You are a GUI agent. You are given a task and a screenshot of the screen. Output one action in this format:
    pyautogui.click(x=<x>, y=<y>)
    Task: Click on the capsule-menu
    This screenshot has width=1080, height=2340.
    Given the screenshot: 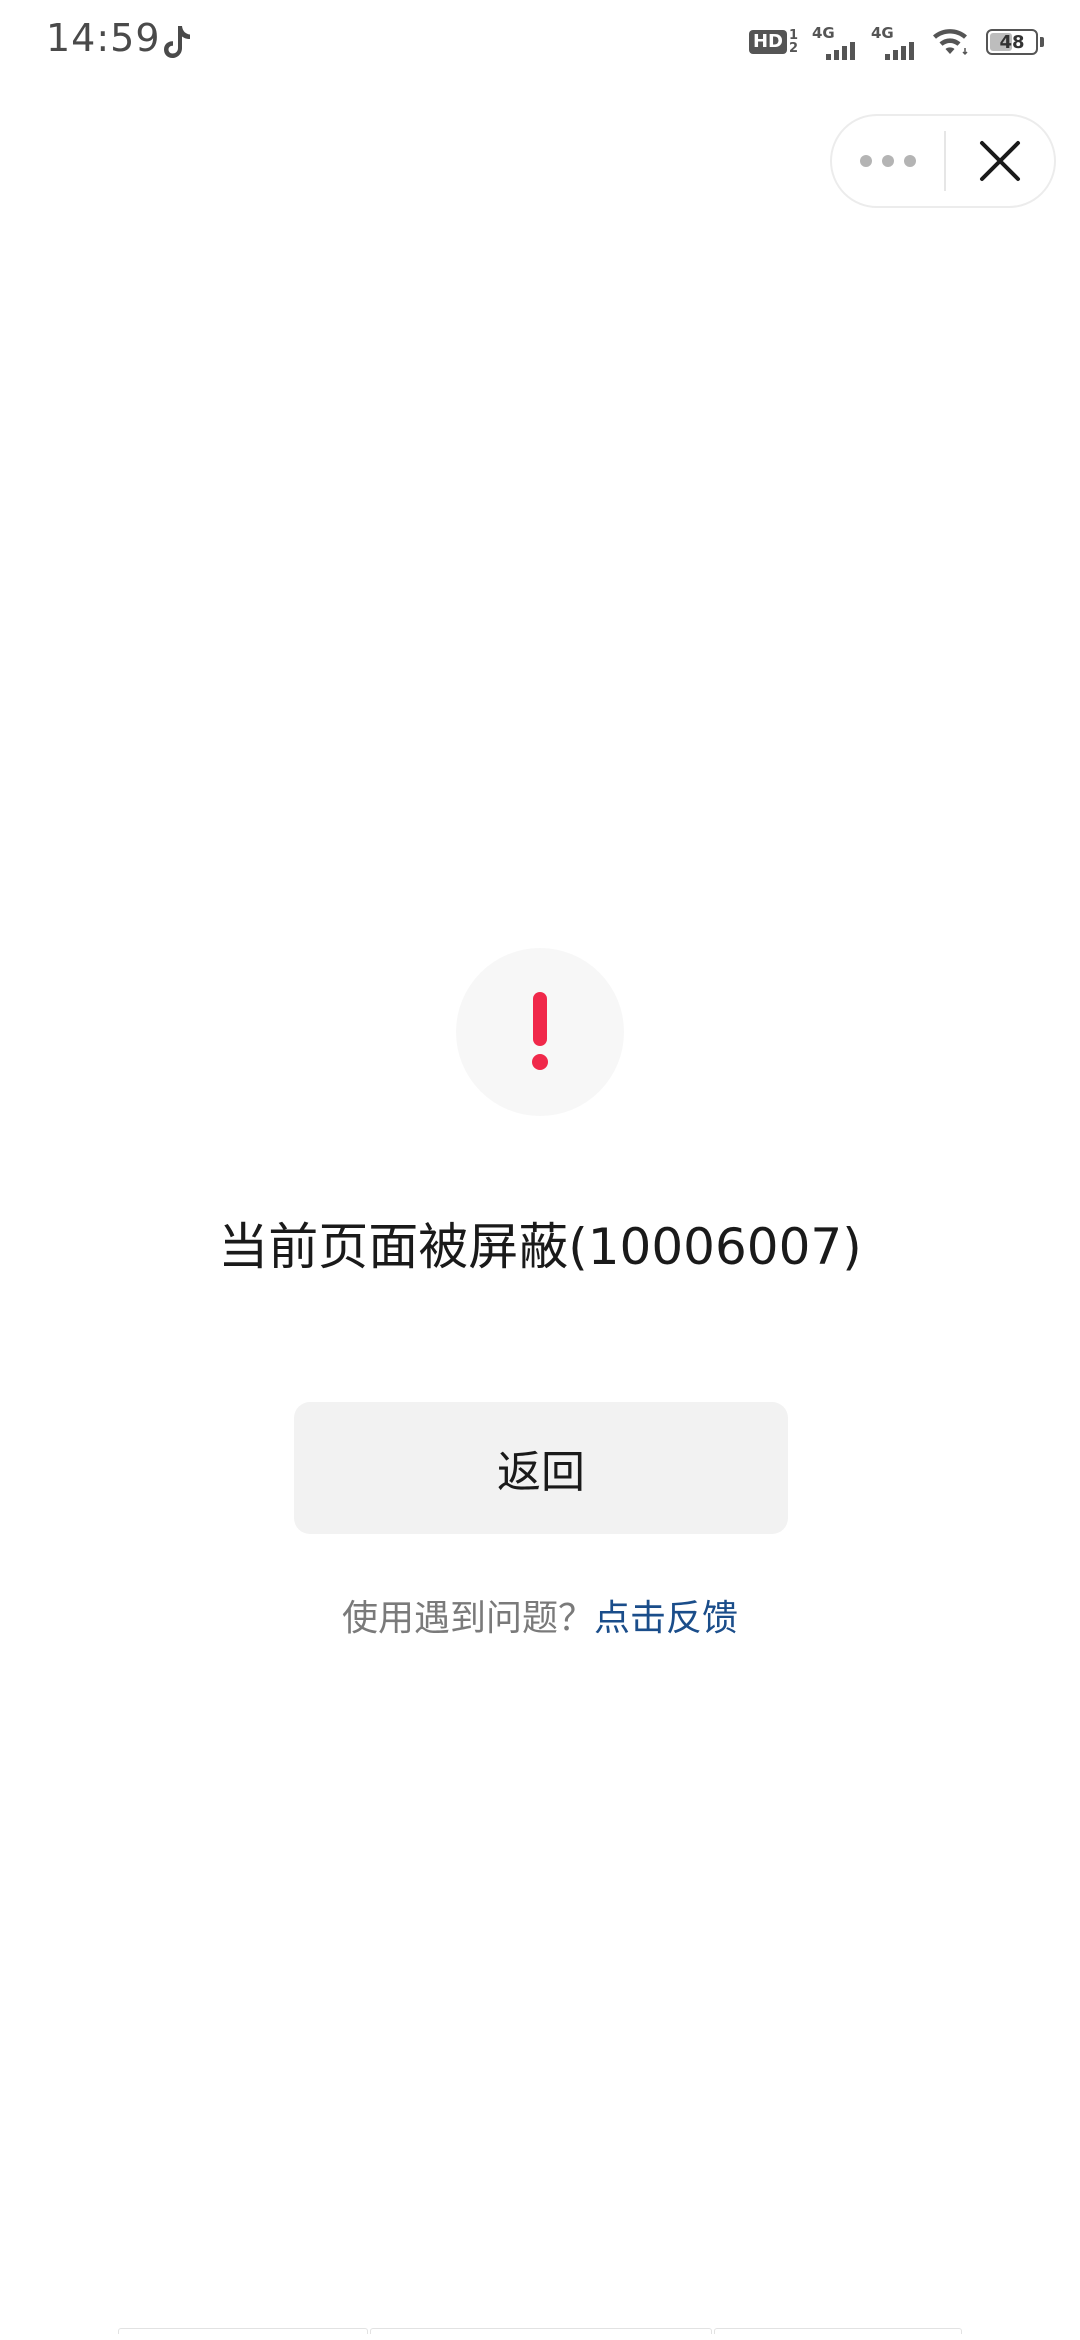 What is the action you would take?
    pyautogui.click(x=943, y=161)
    